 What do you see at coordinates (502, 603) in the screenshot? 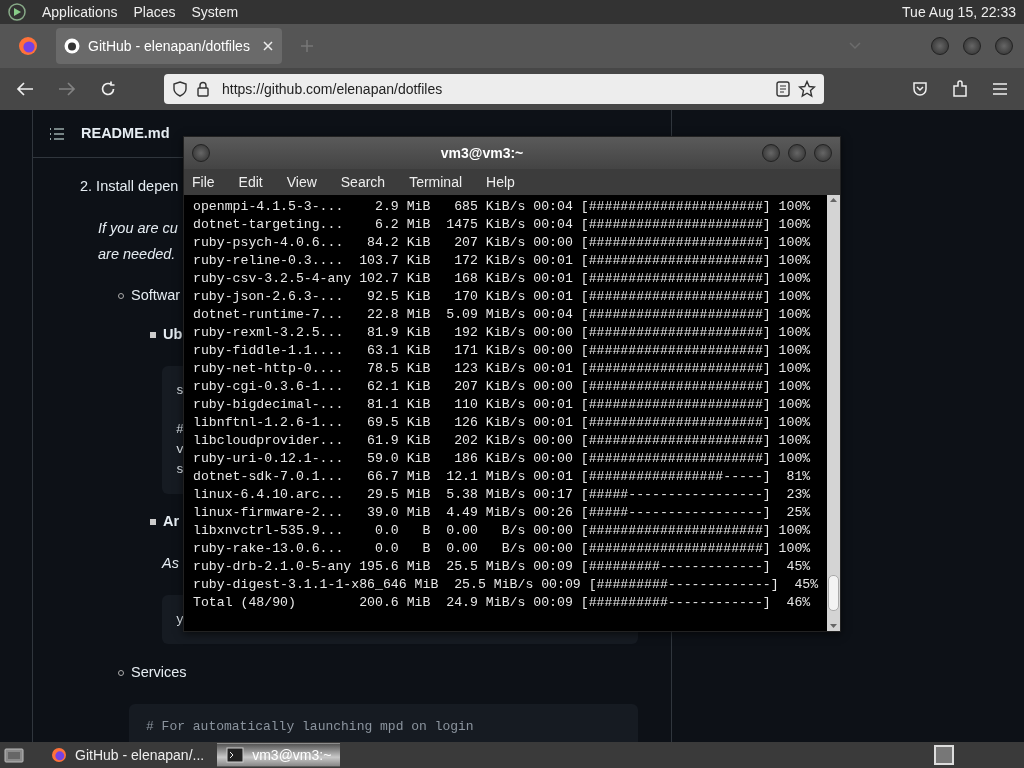
I see `terminal-line: Total (48/90) 200.6 MiB 24.9 MiB/s 00:09 [##########------------] 46%` at bounding box center [502, 603].